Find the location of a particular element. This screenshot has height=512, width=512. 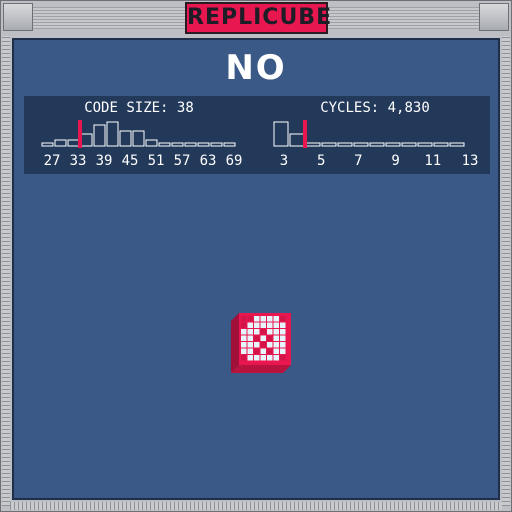

frame-rail-left is located at coordinates (6, 271).